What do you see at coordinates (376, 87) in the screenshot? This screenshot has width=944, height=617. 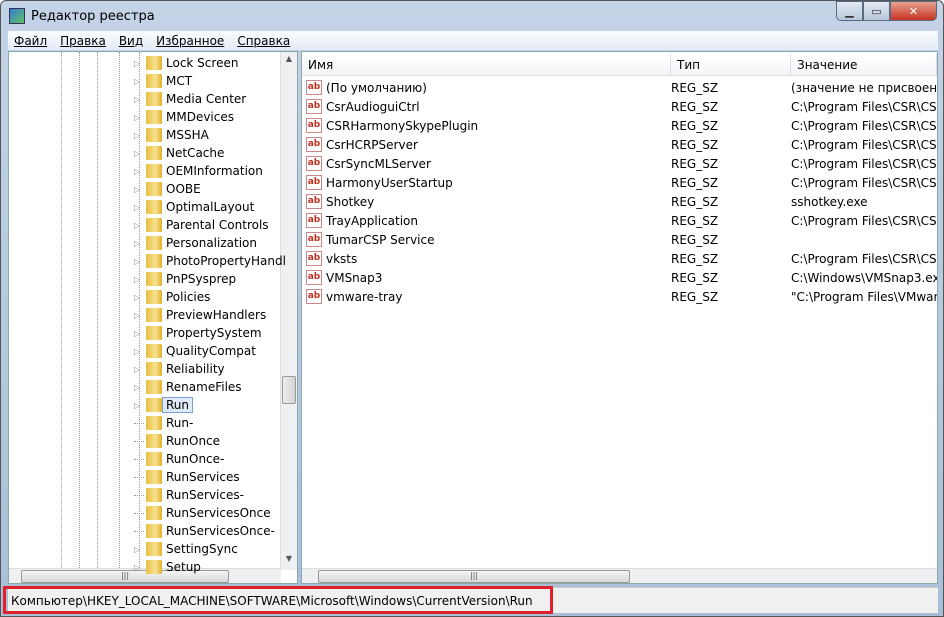 I see `value-name: (По умолчанию)` at bounding box center [376, 87].